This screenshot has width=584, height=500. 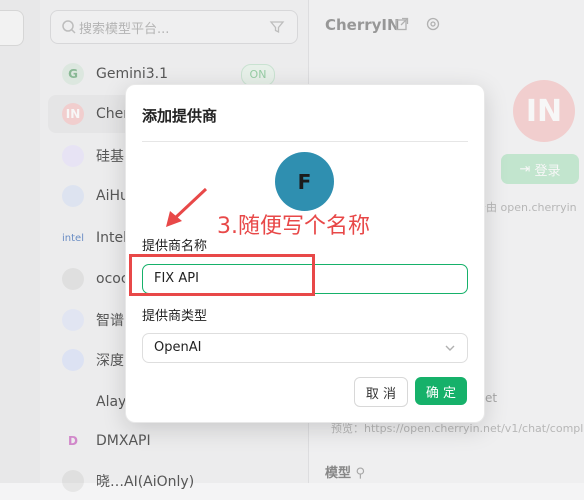 What do you see at coordinates (304, 181) in the screenshot?
I see `provider-avatar: F` at bounding box center [304, 181].